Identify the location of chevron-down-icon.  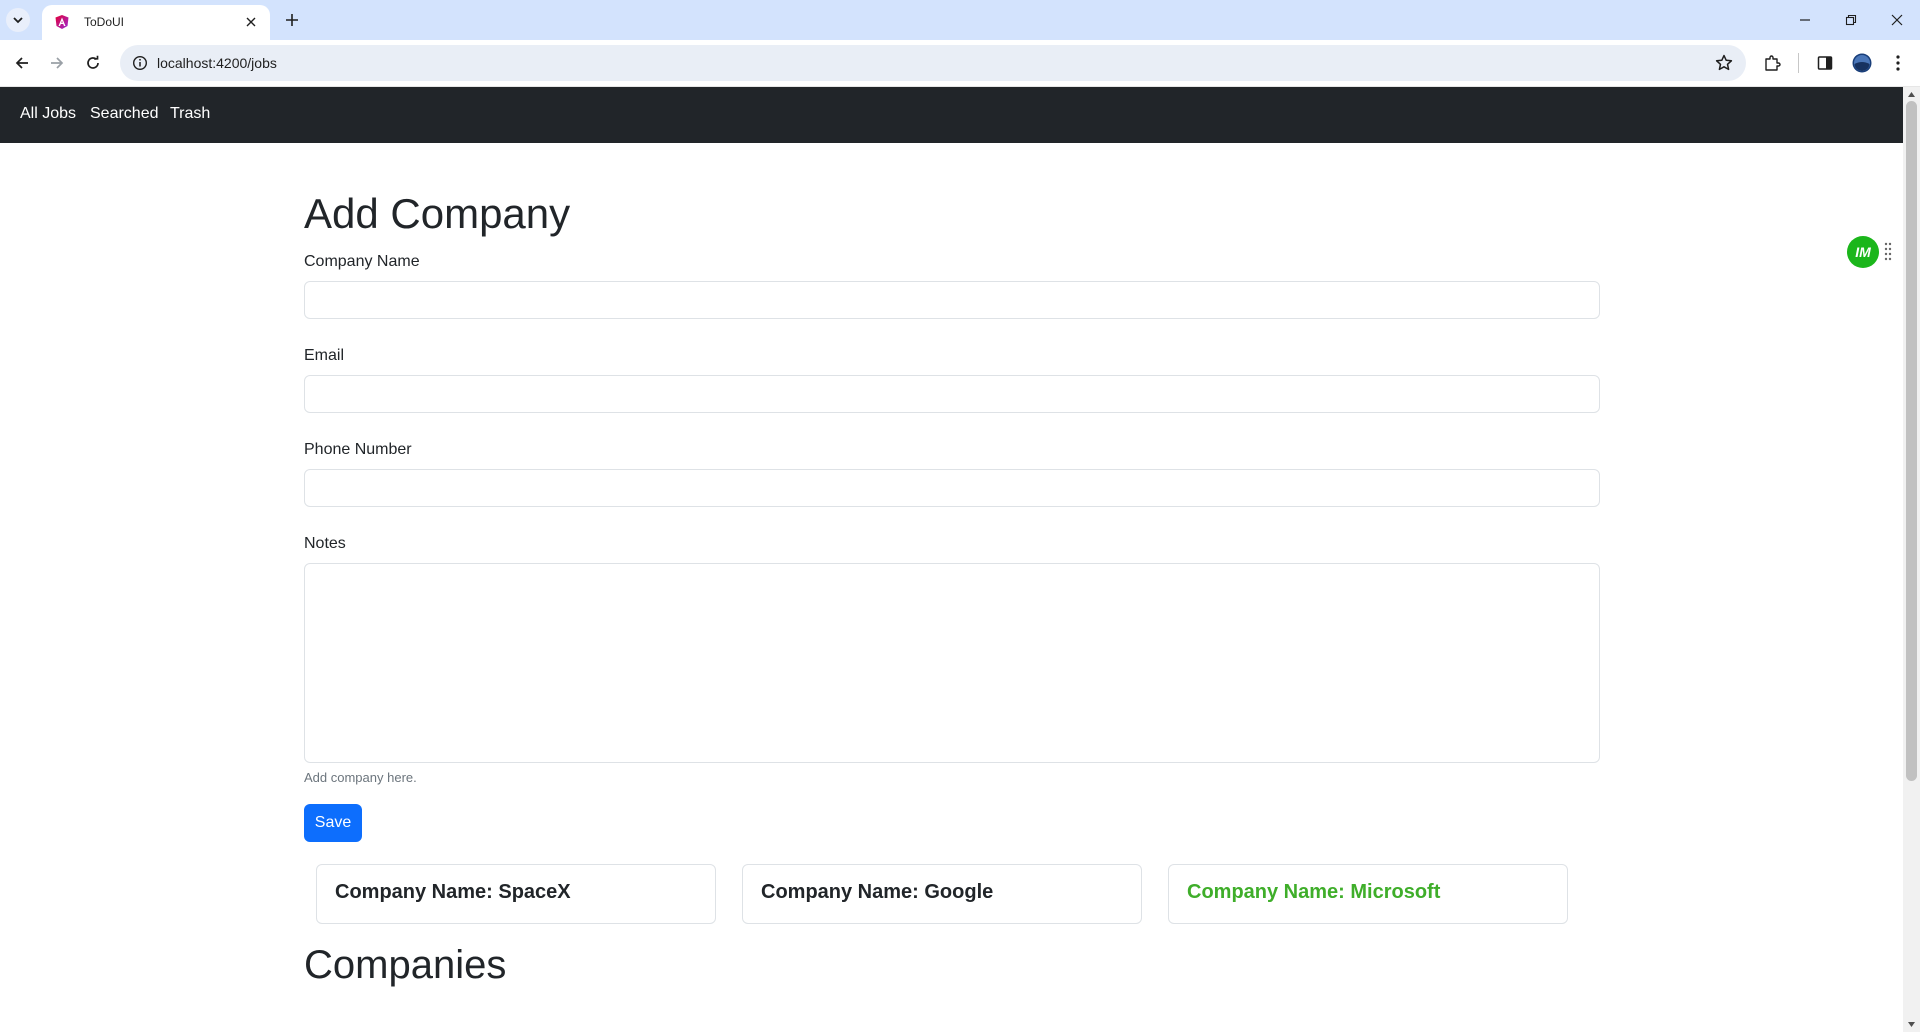
(18, 20).